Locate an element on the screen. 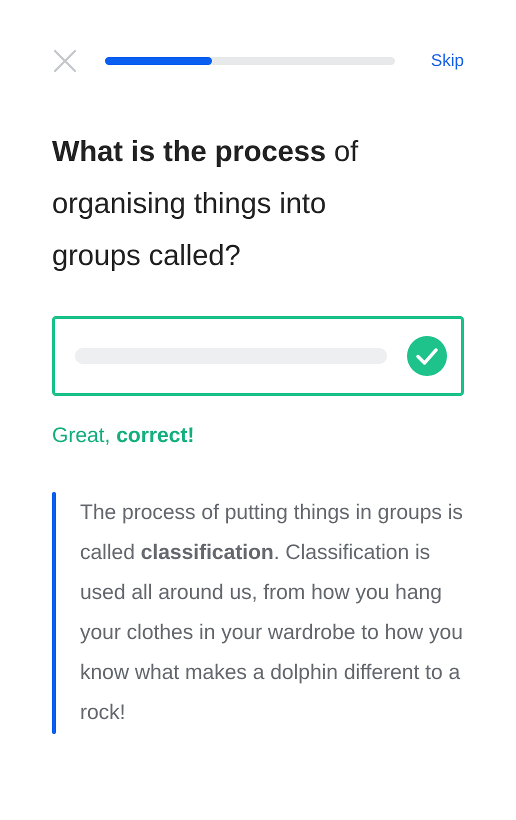  check-icon is located at coordinates (427, 356).